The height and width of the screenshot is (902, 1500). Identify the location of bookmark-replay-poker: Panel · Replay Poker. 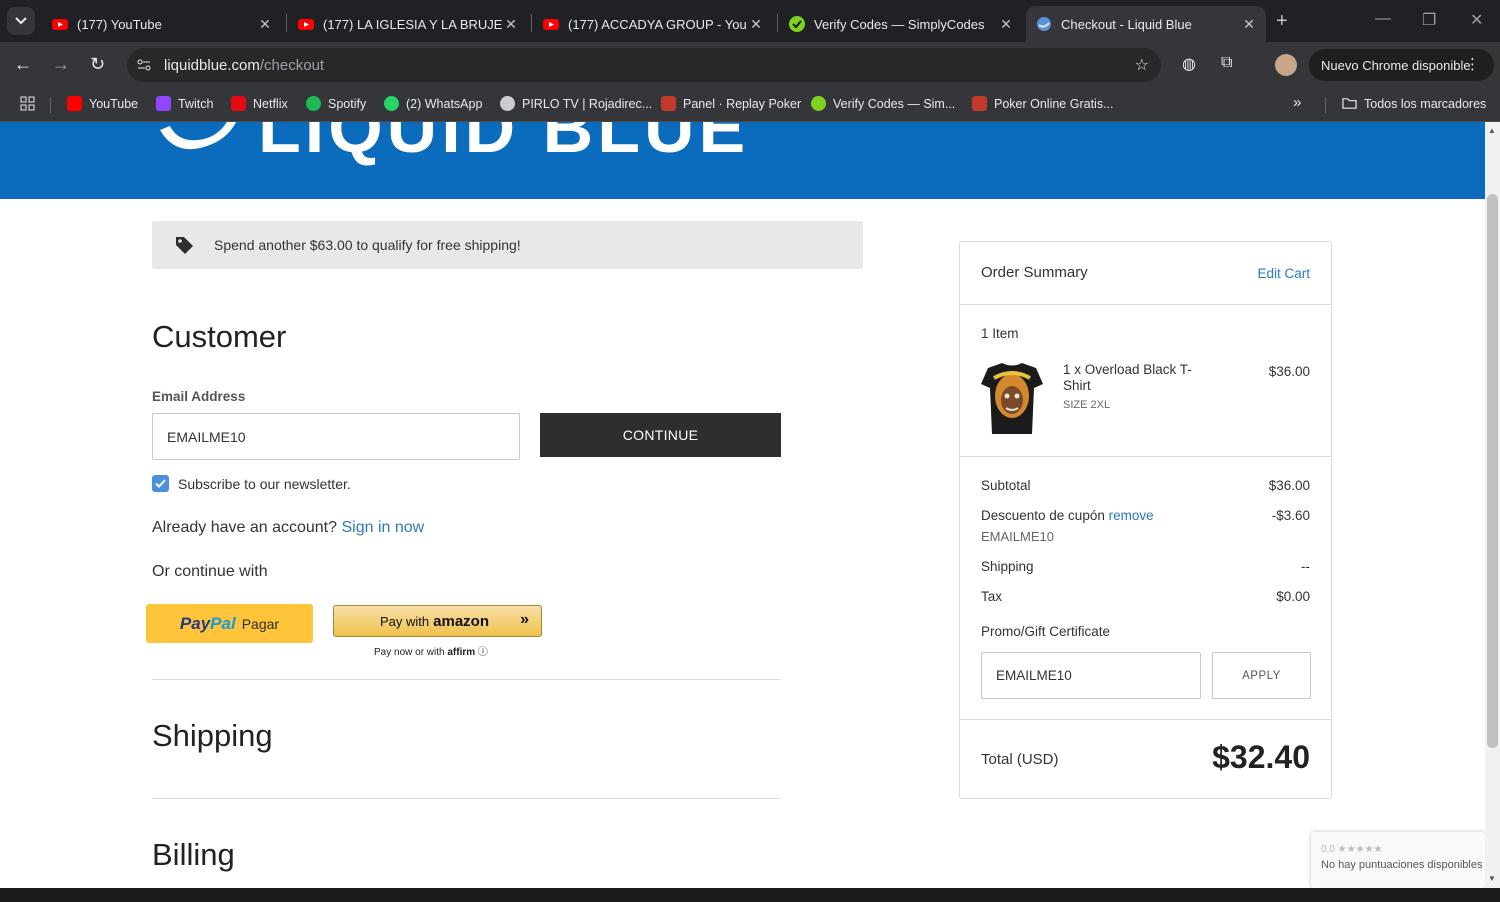
(731, 103).